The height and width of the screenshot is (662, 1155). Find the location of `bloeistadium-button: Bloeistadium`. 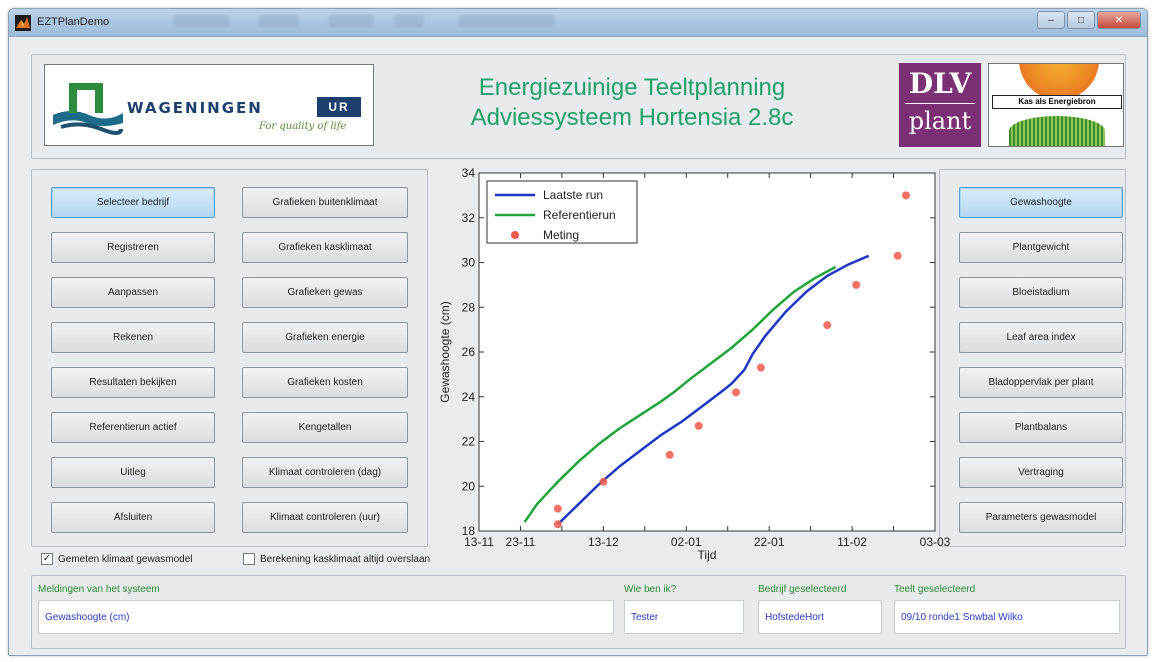

bloeistadium-button: Bloeistadium is located at coordinates (1041, 292).